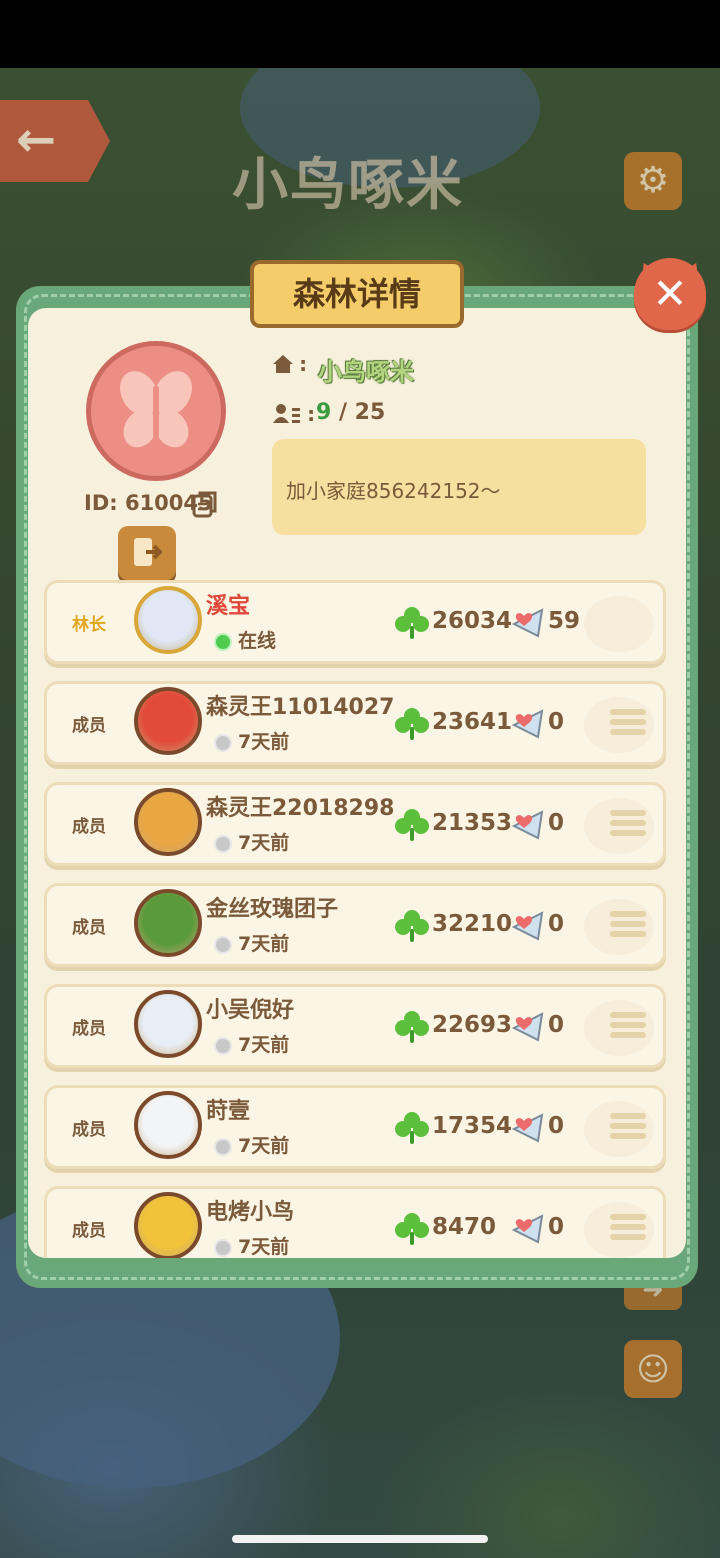 The image size is (720, 1558). I want to click on copy-icon, so click(205, 504).